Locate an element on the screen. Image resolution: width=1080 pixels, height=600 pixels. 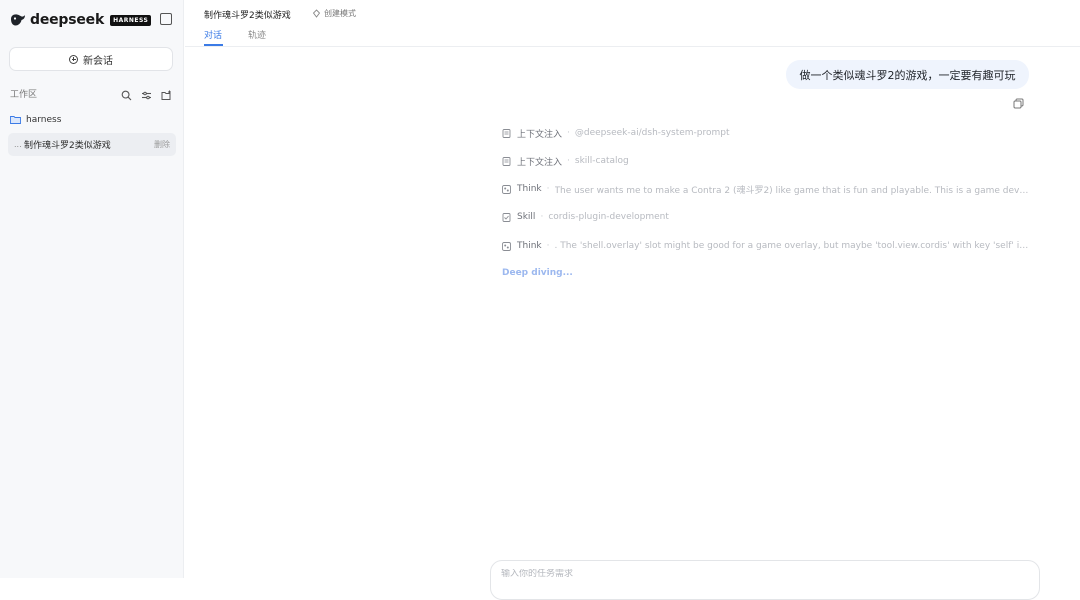
folder-item-harness: harness is located at coordinates (92, 120).